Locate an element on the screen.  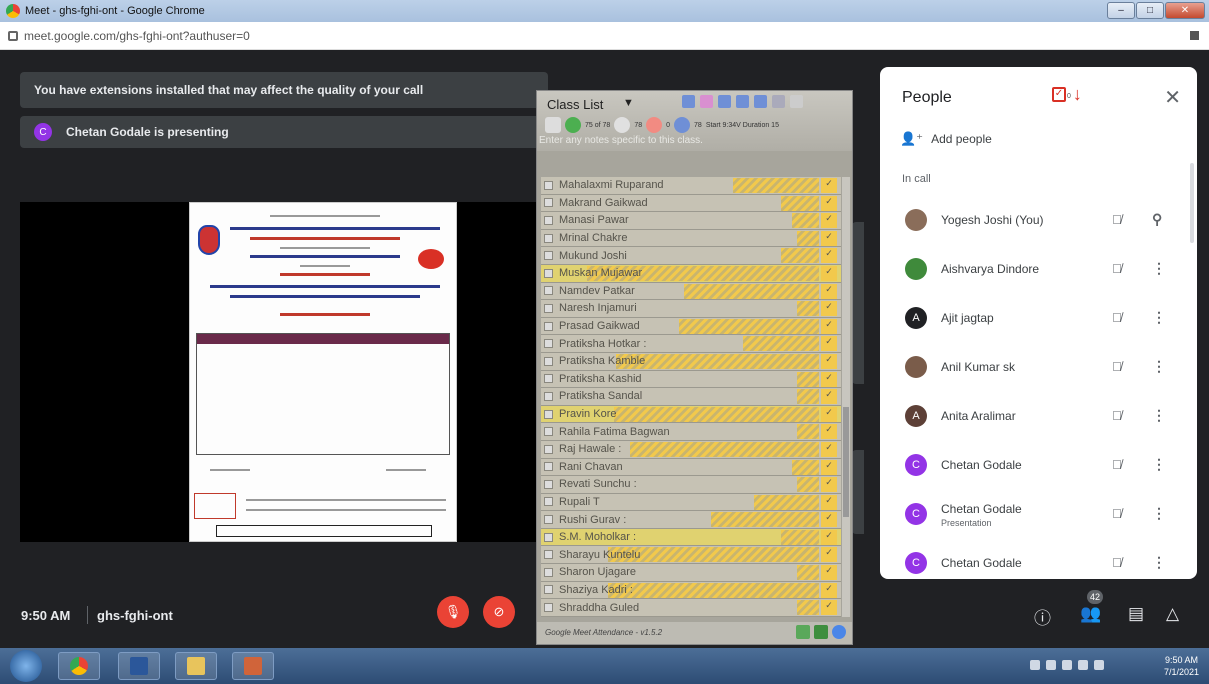
student-row: Rahila Fatima Bagwan ✓ is located at coordinates (691, 432).